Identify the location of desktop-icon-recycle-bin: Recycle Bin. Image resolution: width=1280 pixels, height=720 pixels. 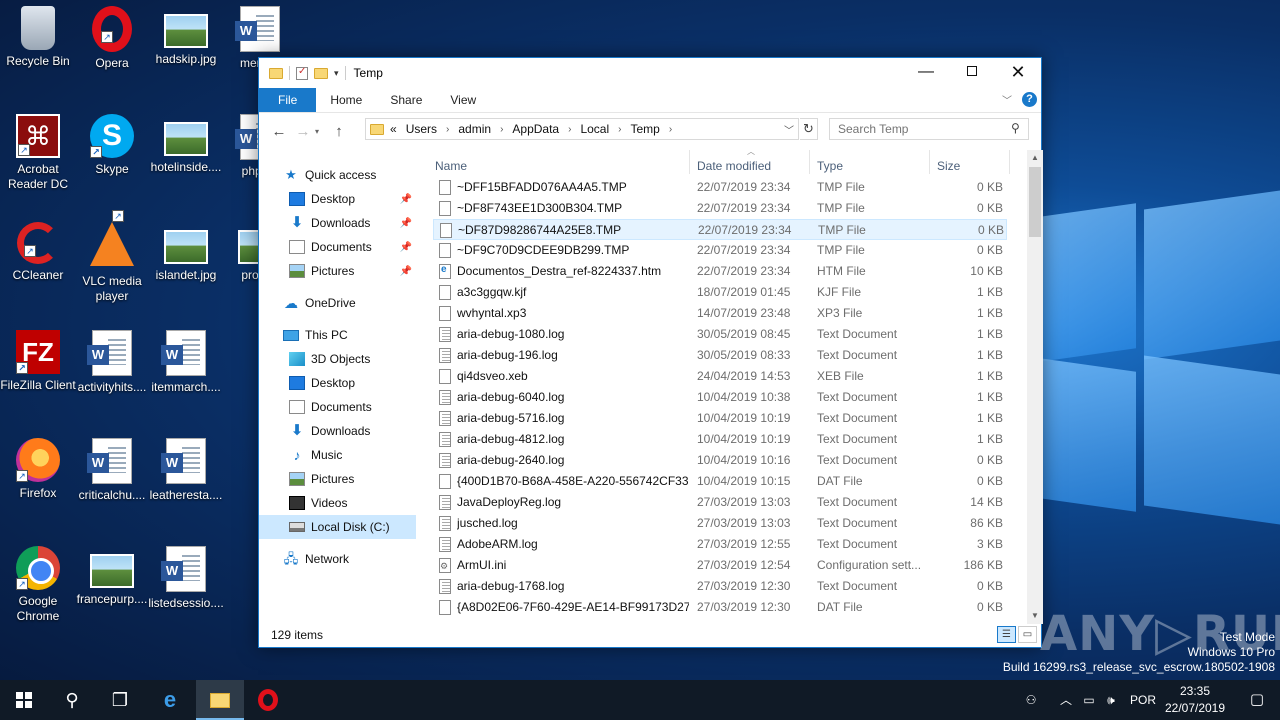
(38, 37).